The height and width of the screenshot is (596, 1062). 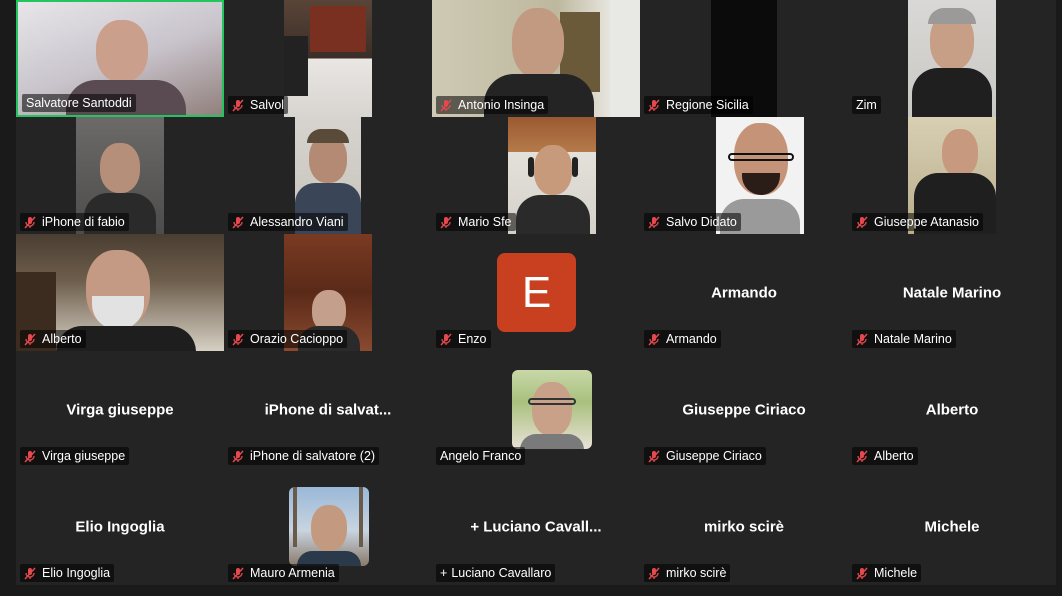 I want to click on participant-display-name: Virga giuseppe, so click(x=120, y=409).